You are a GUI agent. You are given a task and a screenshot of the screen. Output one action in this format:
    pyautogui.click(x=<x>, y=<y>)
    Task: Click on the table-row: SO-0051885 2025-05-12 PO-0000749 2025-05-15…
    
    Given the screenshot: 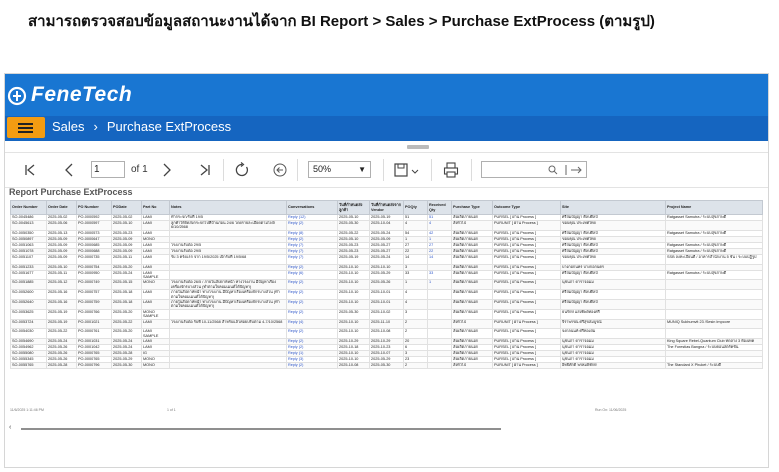 What is the action you would take?
    pyautogui.click(x=386, y=285)
    